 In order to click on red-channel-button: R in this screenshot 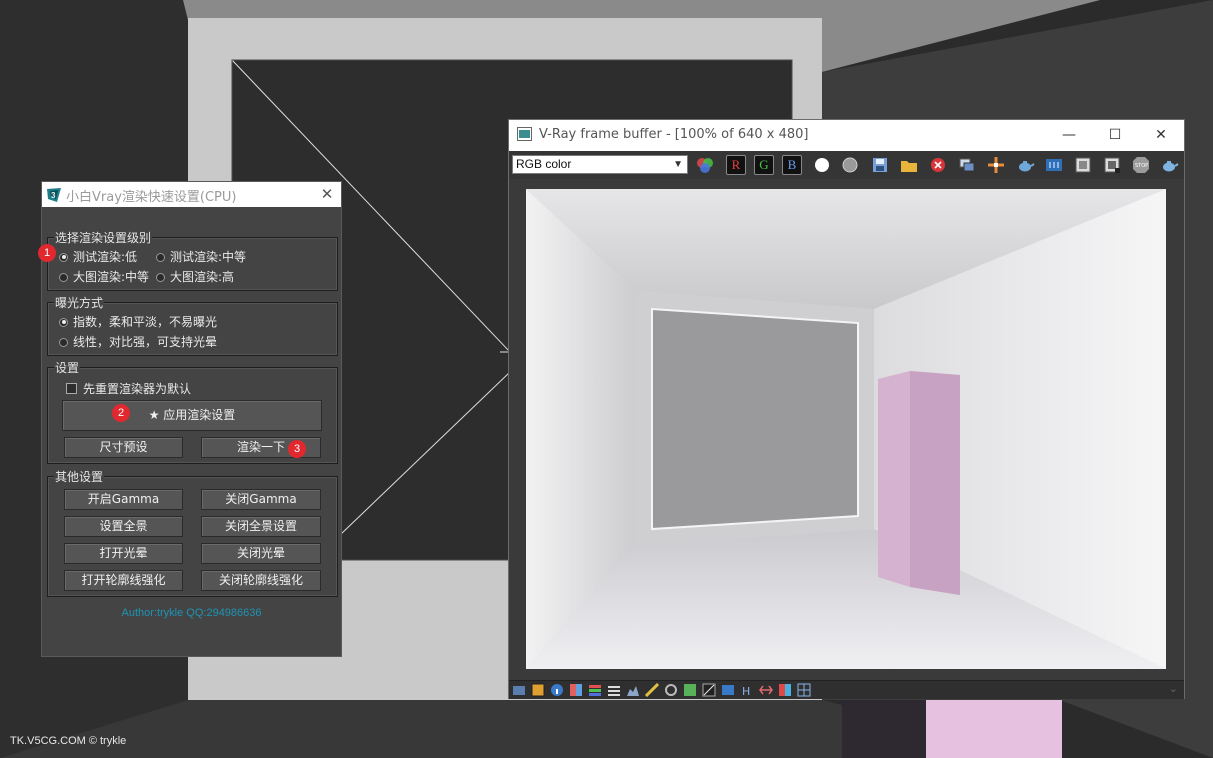, I will do `click(736, 165)`.